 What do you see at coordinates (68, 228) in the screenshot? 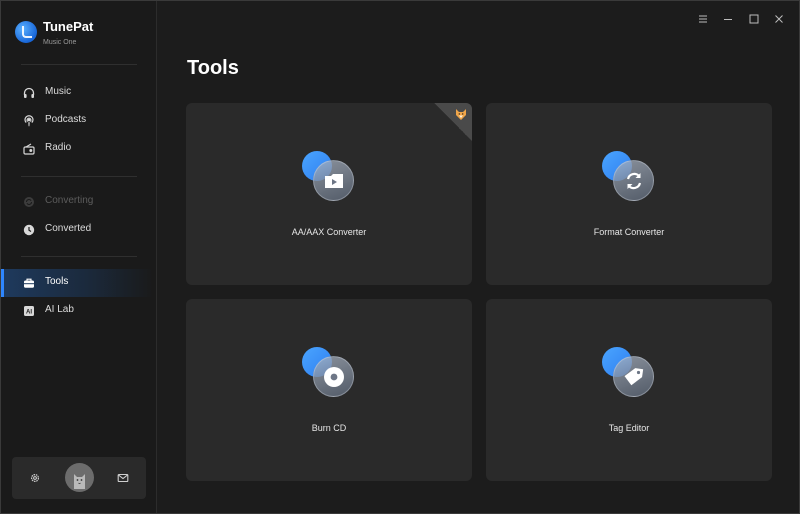
I see `sidebar-item-label: Converted` at bounding box center [68, 228].